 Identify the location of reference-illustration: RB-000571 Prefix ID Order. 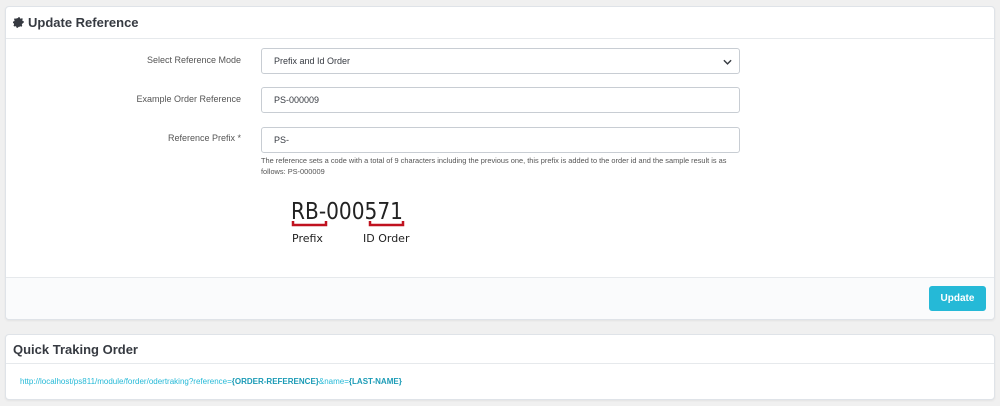
(359, 224).